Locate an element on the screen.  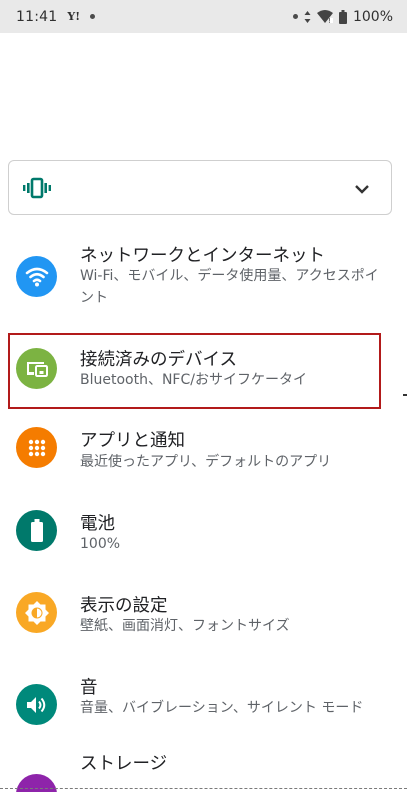
settings-item-sound: 音 音量、バイブレーション、サイレント モード is located at coordinates (203, 706).